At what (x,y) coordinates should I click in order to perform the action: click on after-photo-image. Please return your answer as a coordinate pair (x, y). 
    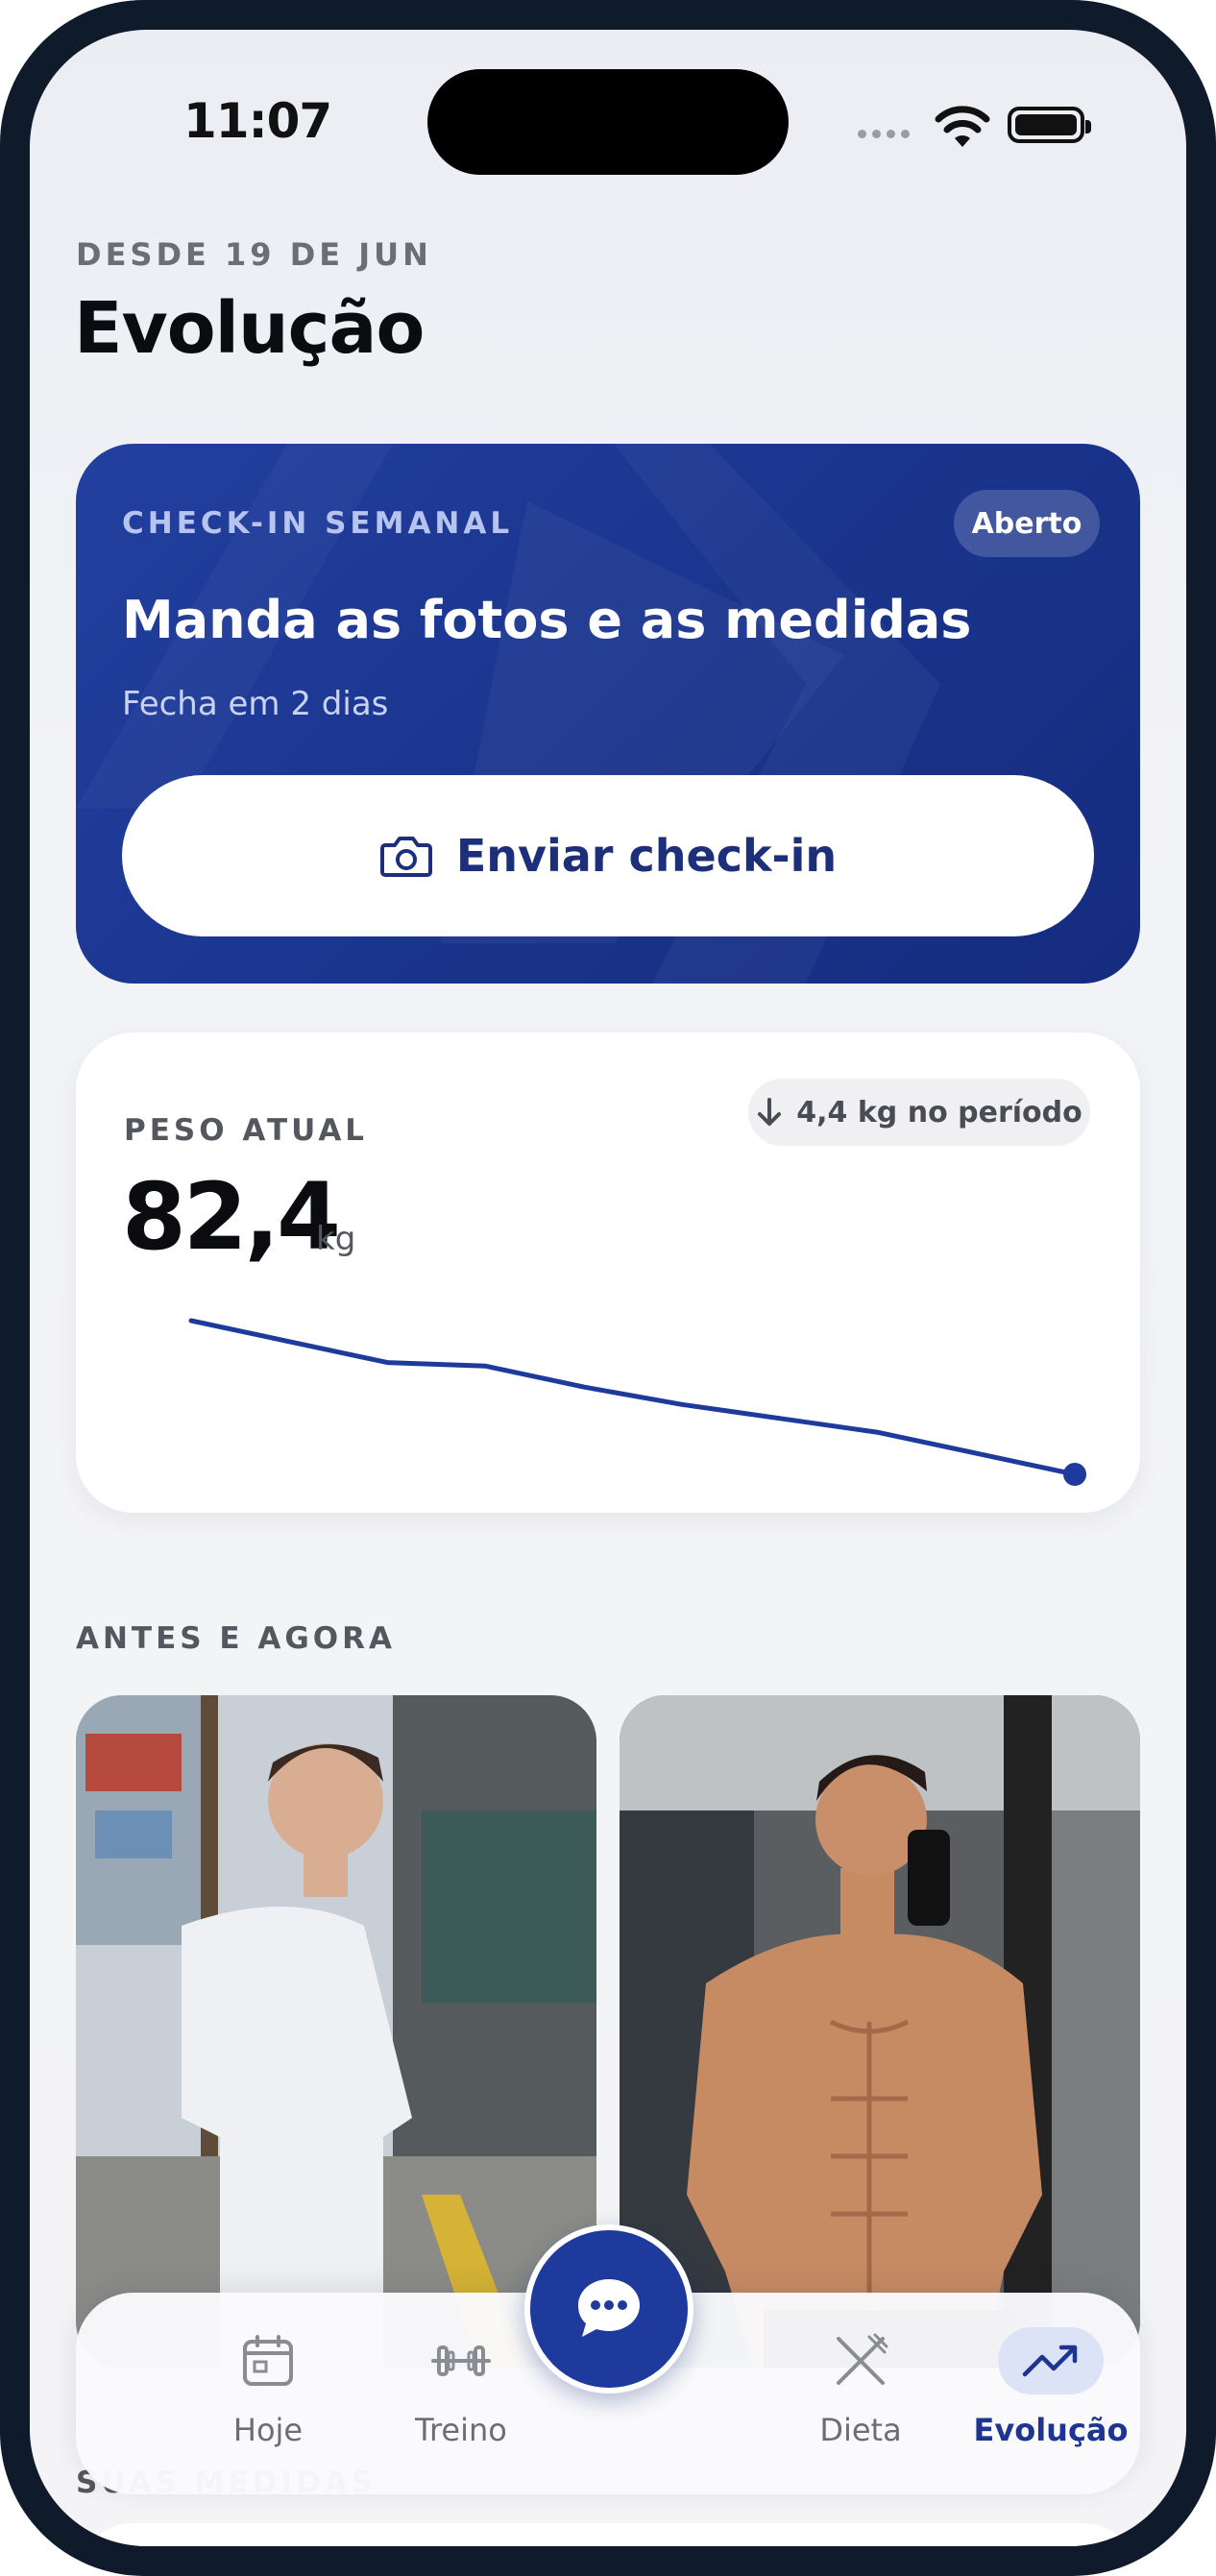
    Looking at the image, I should click on (880, 2031).